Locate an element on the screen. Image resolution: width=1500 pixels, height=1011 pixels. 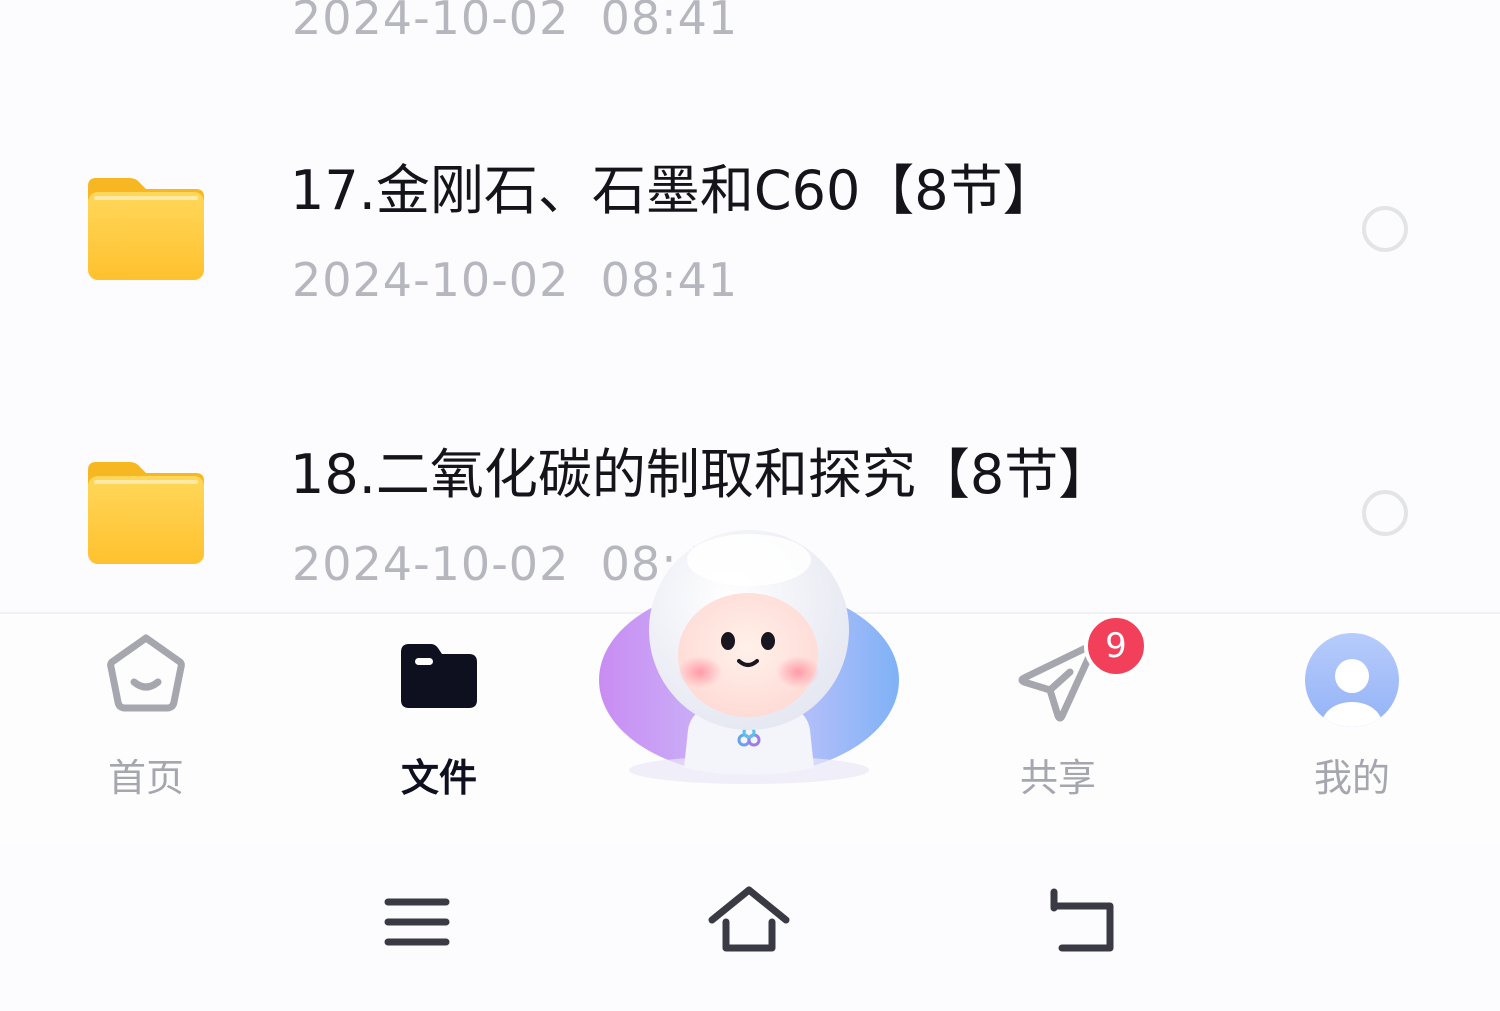
tab-files-label: 文件 is located at coordinates (438, 778).